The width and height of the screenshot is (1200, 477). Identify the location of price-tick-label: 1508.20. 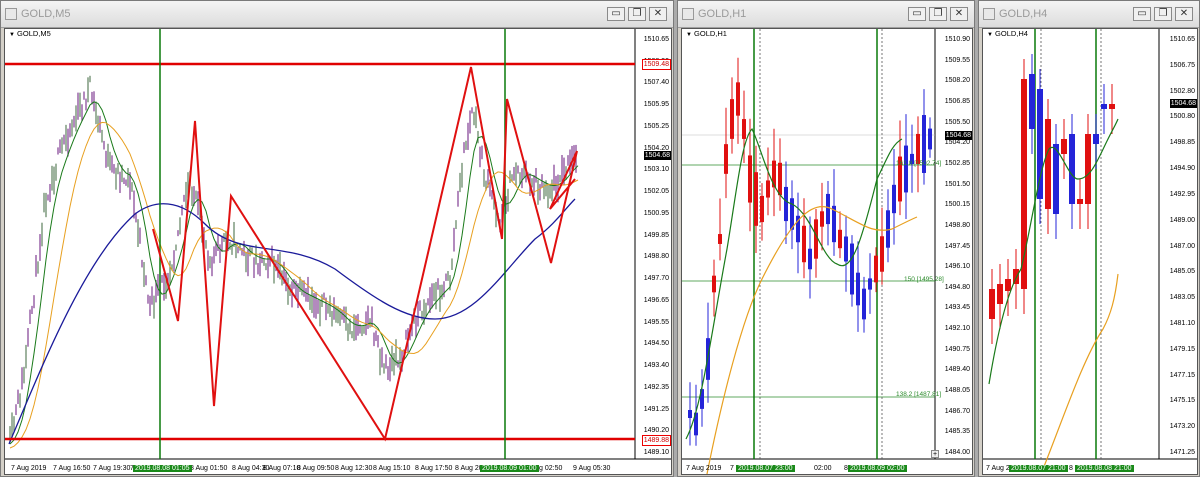
(957, 81).